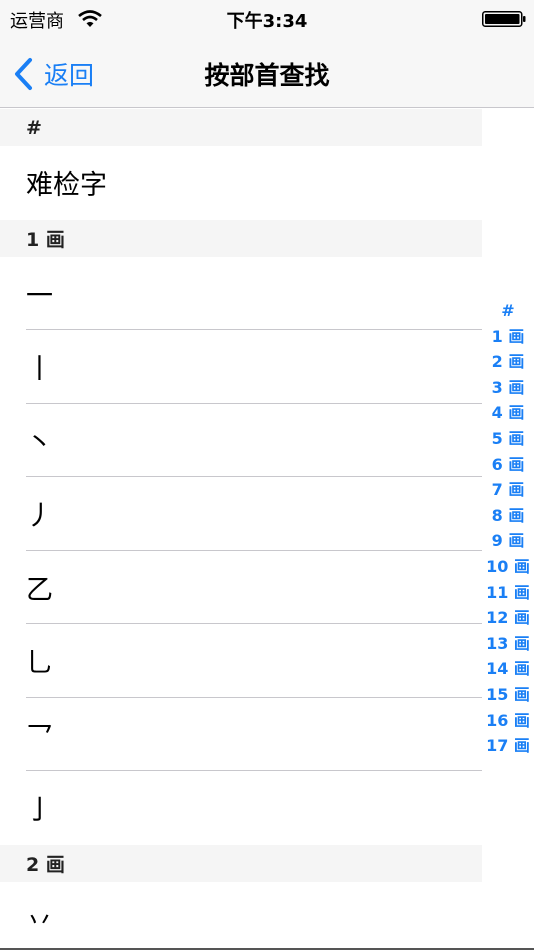  I want to click on index-item-4: 4 画, so click(508, 413).